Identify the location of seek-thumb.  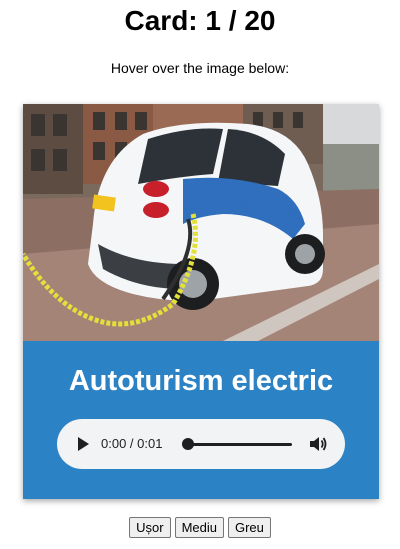
(188, 444).